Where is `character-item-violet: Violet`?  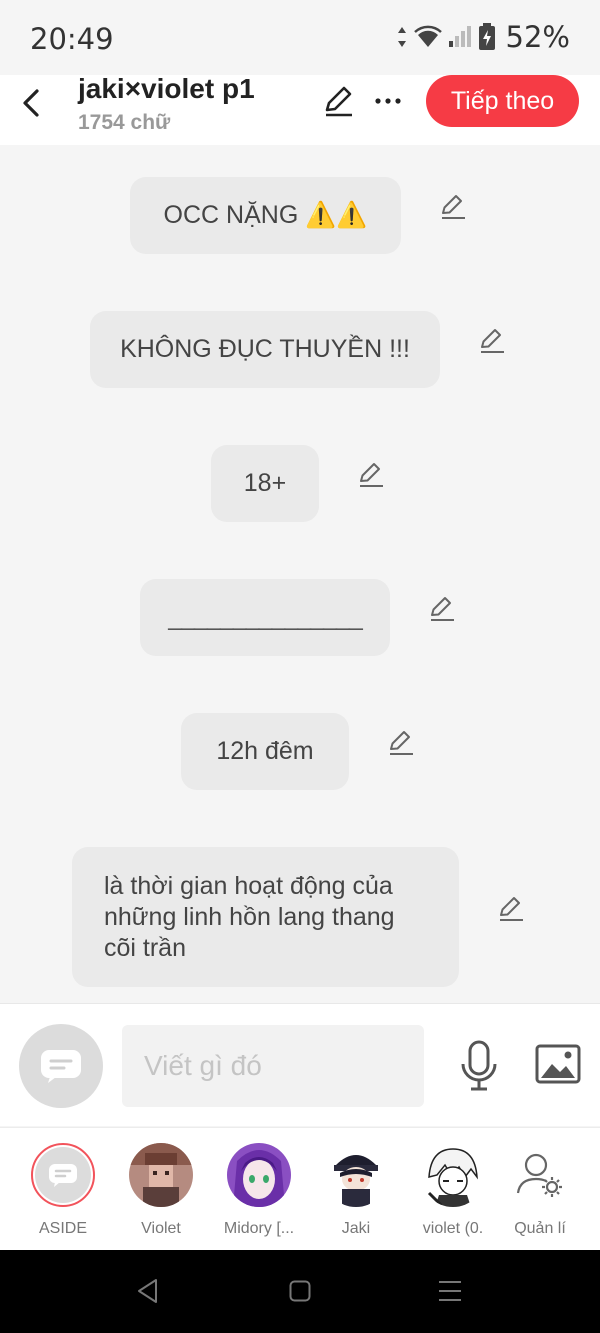
character-item-violet: Violet is located at coordinates (161, 1189).